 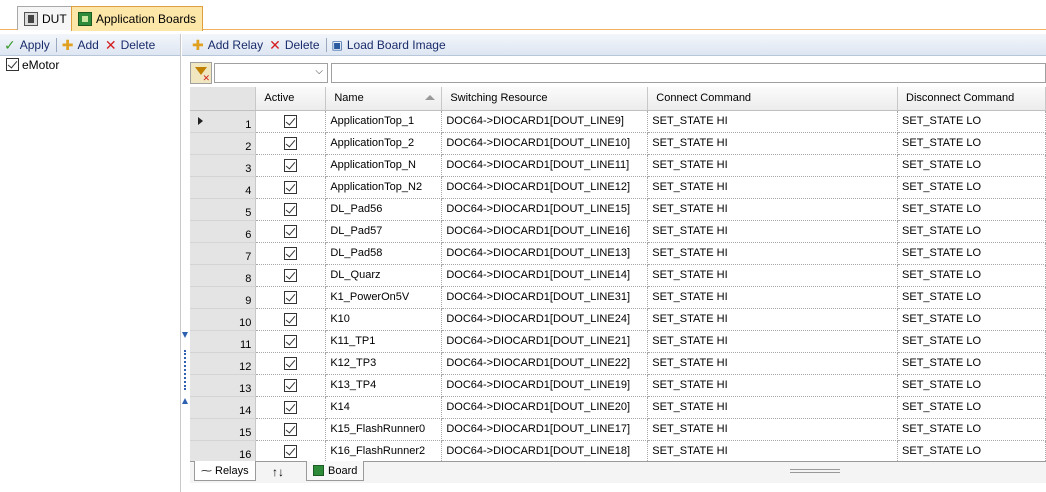 I want to click on cell-name: DL_Pad58, so click(x=384, y=253).